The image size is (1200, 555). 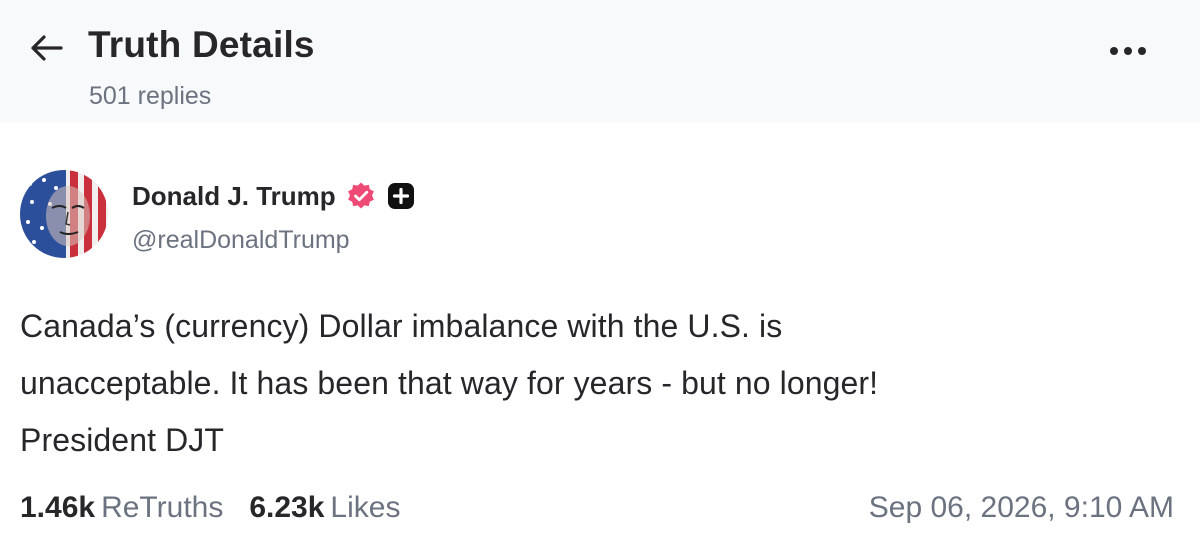 I want to click on more-horizontal-icon, so click(x=1114, y=51).